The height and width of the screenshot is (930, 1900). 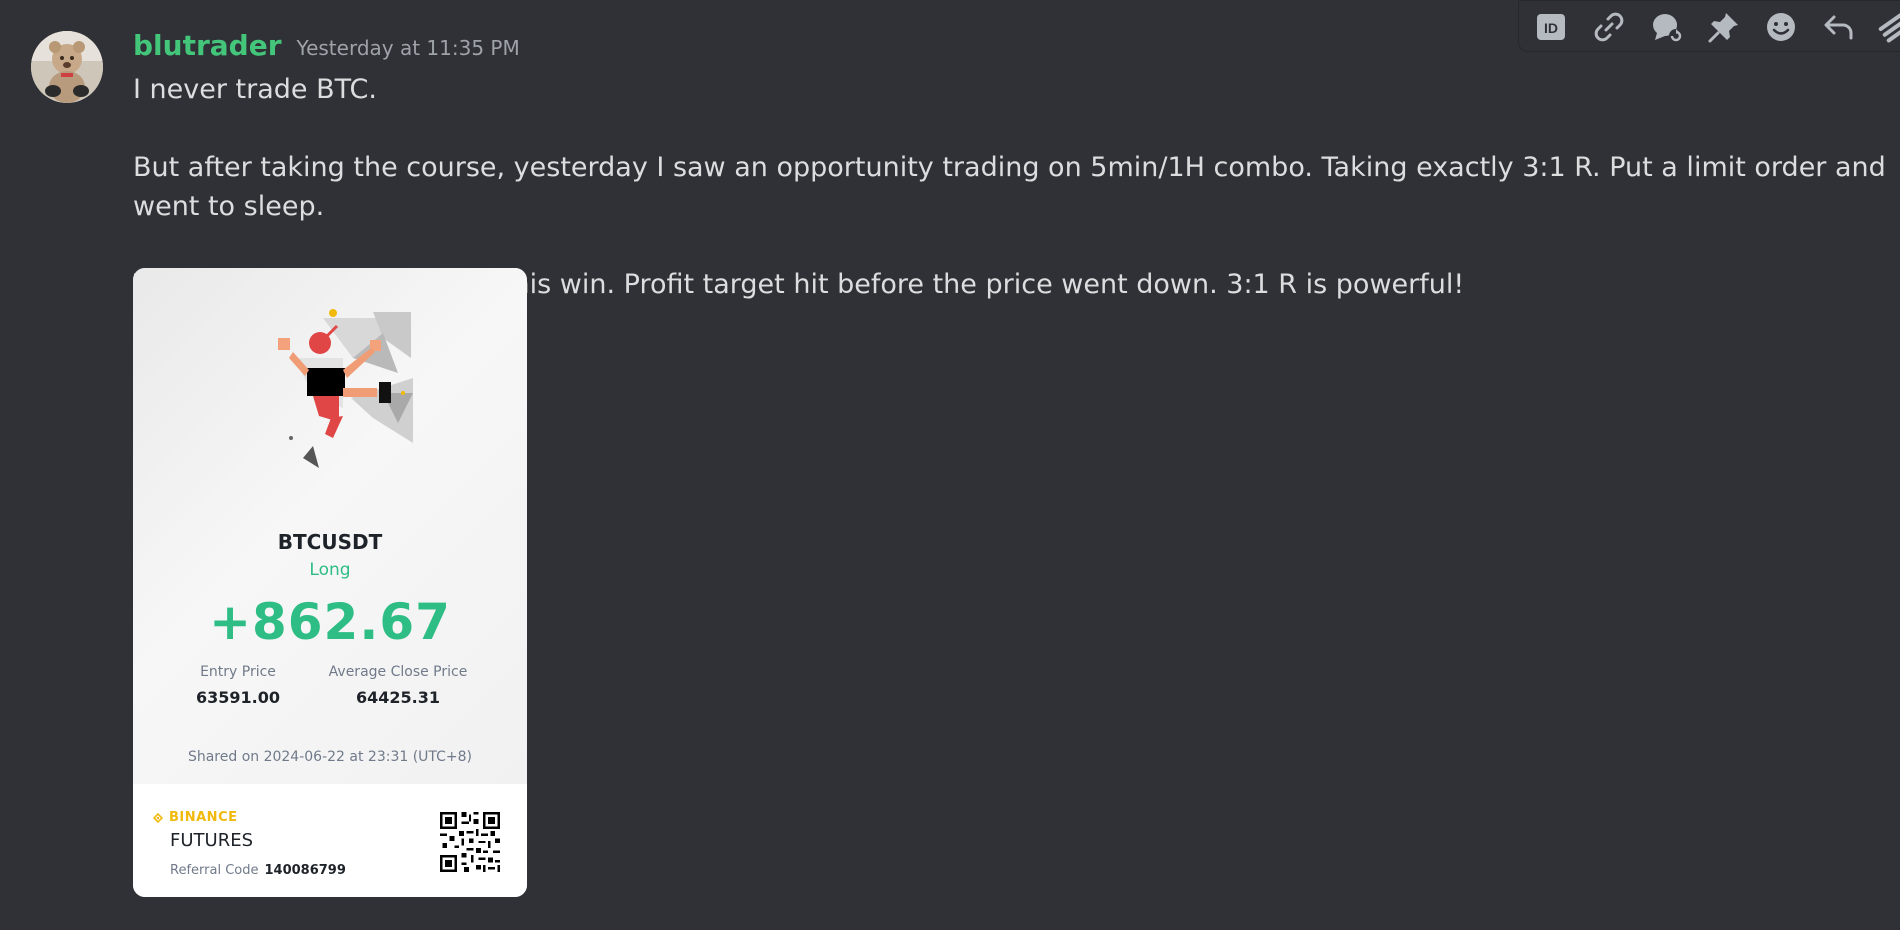 I want to click on trader-illustration, so click(x=345, y=388).